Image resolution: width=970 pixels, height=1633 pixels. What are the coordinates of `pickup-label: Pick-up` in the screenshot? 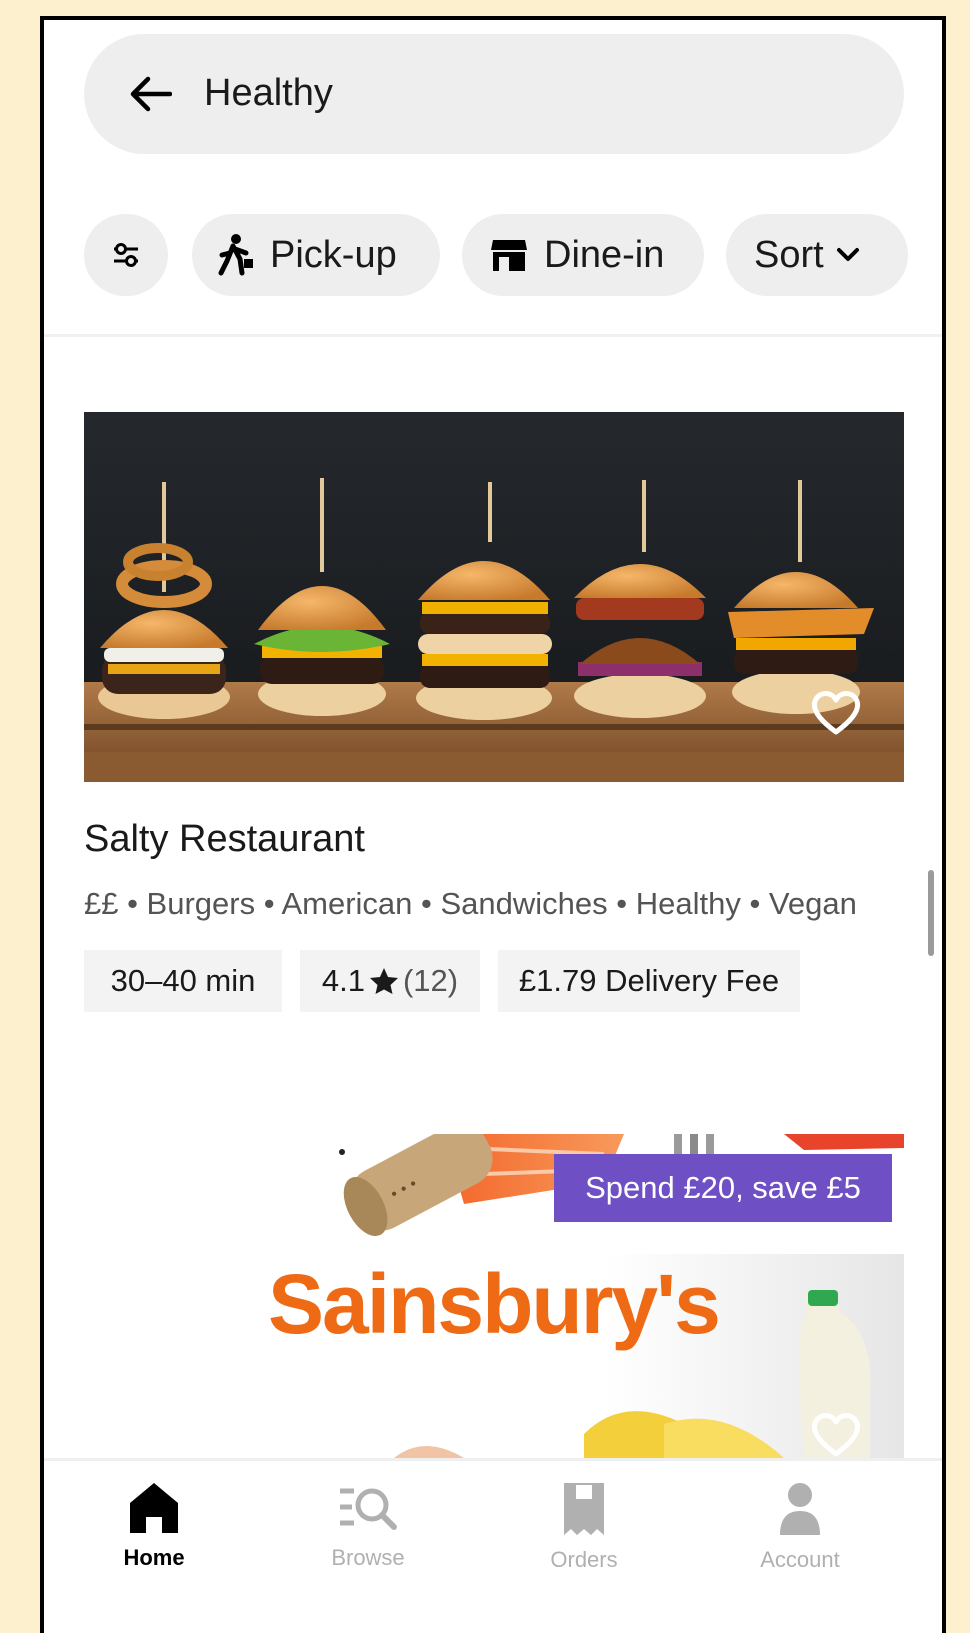 It's located at (333, 254).